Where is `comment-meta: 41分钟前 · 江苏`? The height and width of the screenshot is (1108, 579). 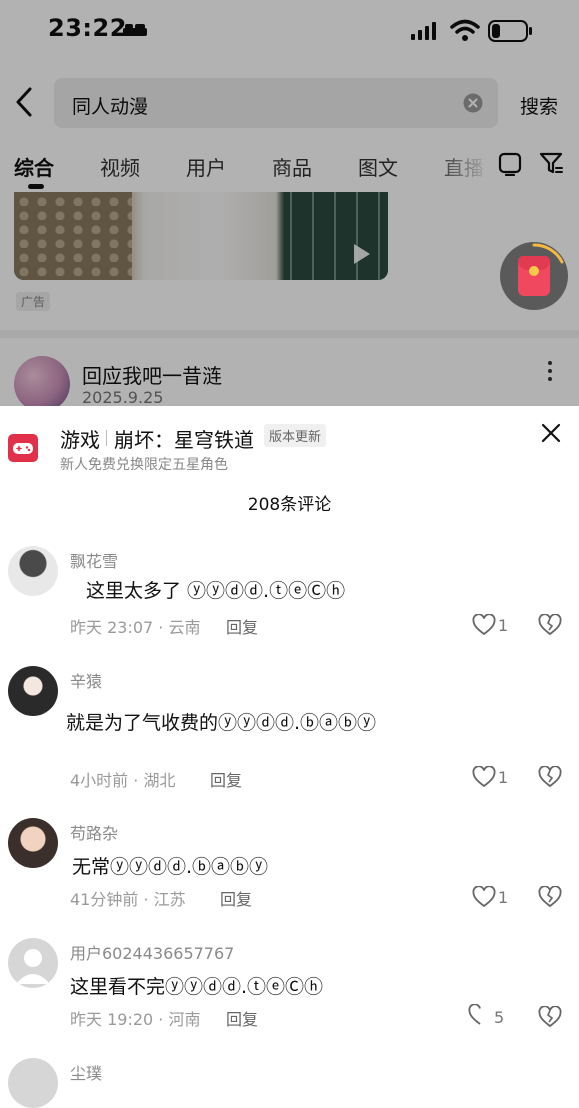 comment-meta: 41分钟前 · 江苏 is located at coordinates (128, 899).